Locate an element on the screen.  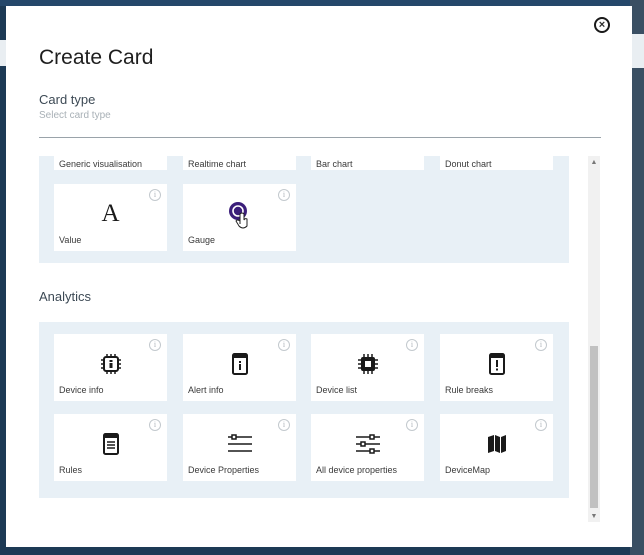
card-label: Rules is located at coordinates (71, 470).